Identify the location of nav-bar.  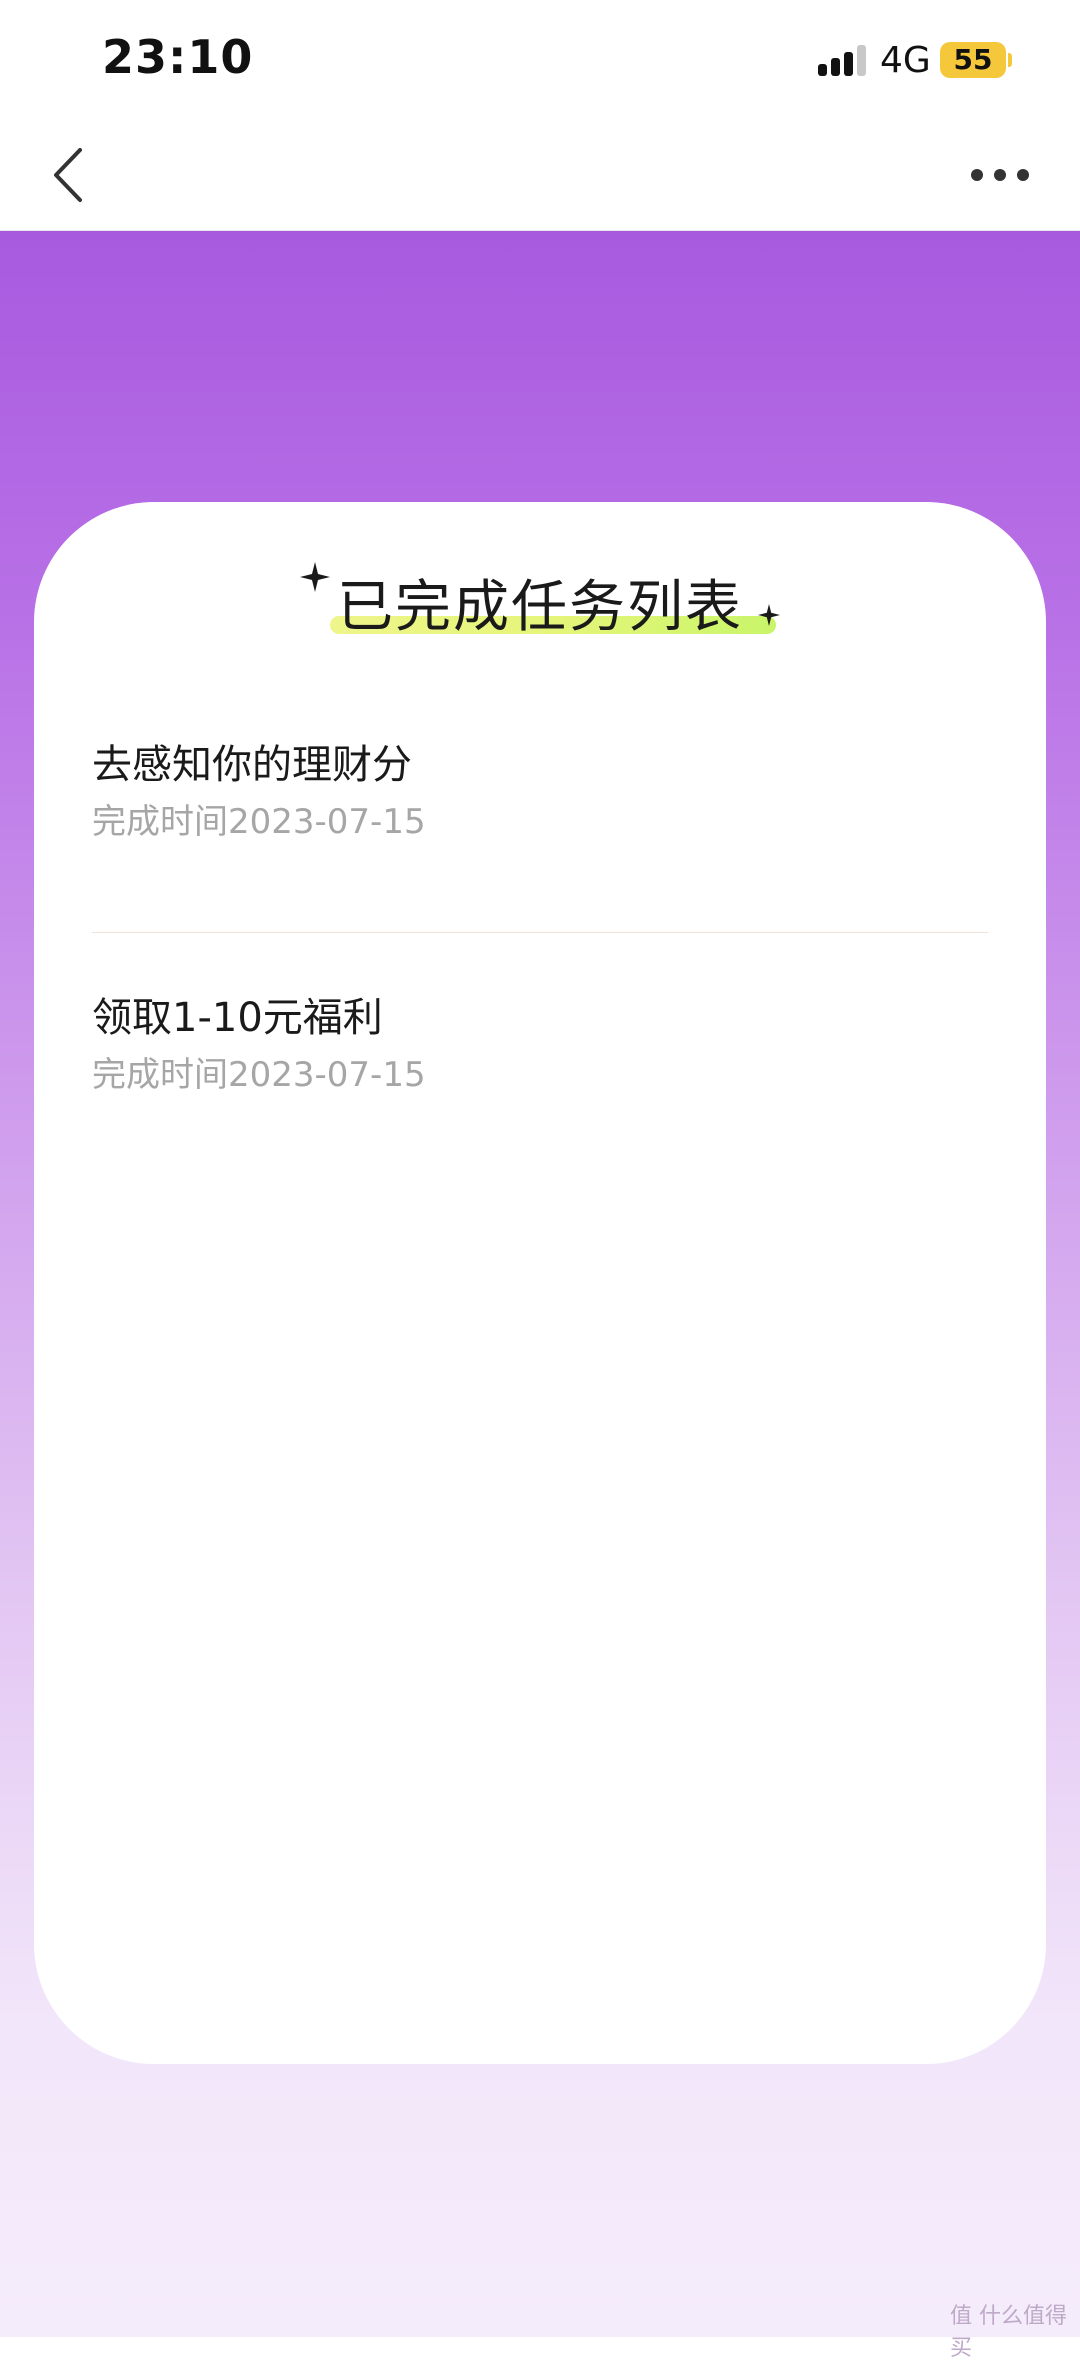
(540, 175).